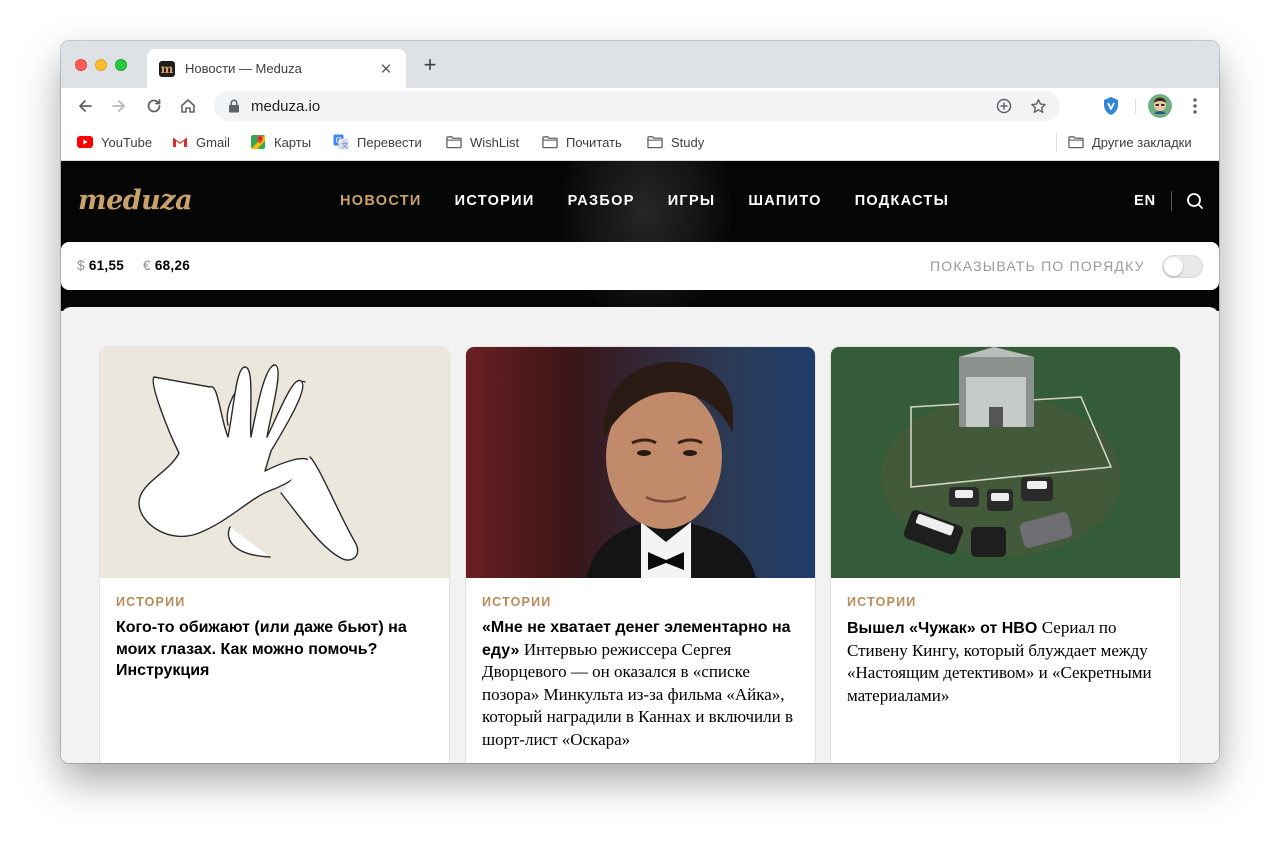 The height and width of the screenshot is (843, 1280). What do you see at coordinates (1005, 462) in the screenshot?
I see `card-image-aerial-barn` at bounding box center [1005, 462].